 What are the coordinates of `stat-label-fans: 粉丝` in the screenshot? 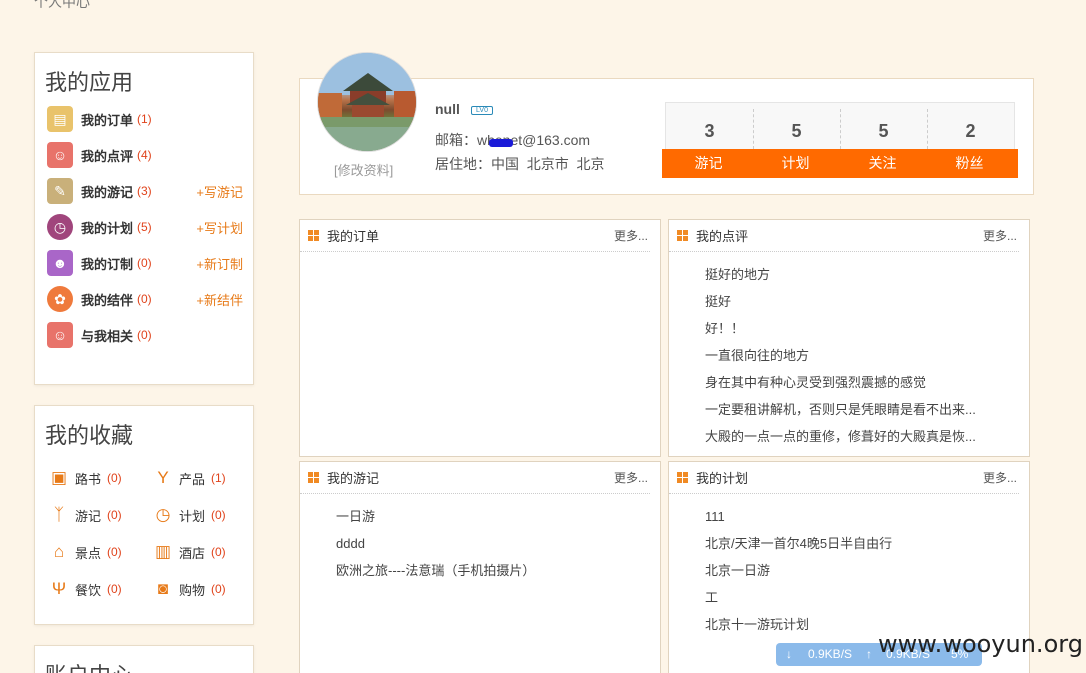 It's located at (969, 163).